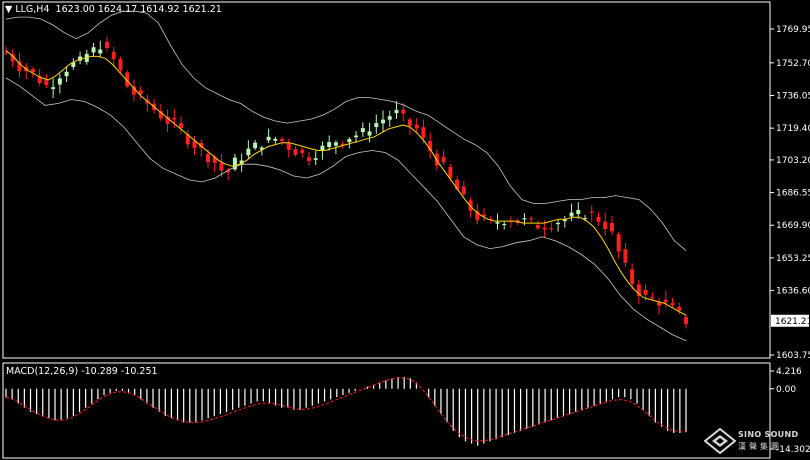 This screenshot has width=810, height=460. Describe the element at coordinates (75, 9) in the screenshot. I see `open-value: 1623.00` at that location.